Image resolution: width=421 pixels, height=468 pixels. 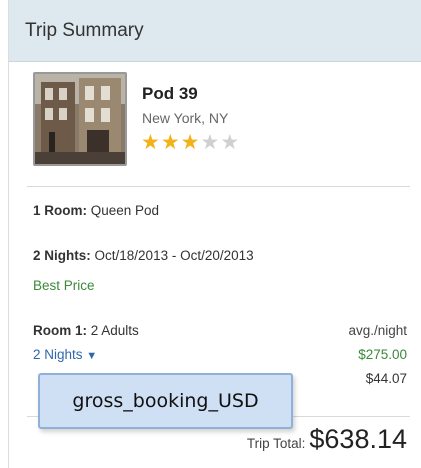 What do you see at coordinates (64, 285) in the screenshot?
I see `best-price-badge: Best Price` at bounding box center [64, 285].